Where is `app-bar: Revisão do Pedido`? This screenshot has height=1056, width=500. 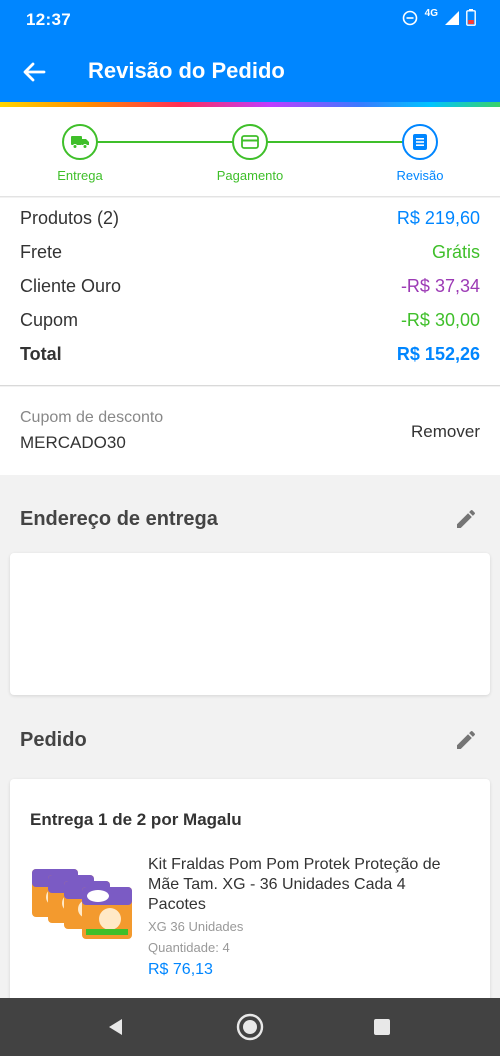
app-bar: Revisão do Pedido is located at coordinates (250, 71).